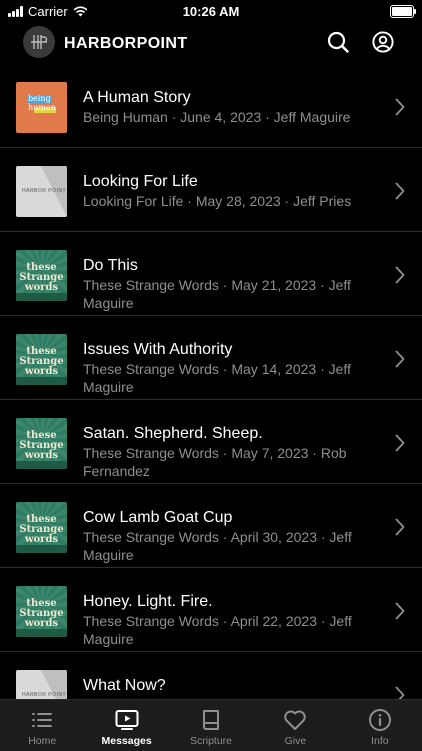 This screenshot has width=422, height=751. I want to click on battery-icon, so click(403, 11).